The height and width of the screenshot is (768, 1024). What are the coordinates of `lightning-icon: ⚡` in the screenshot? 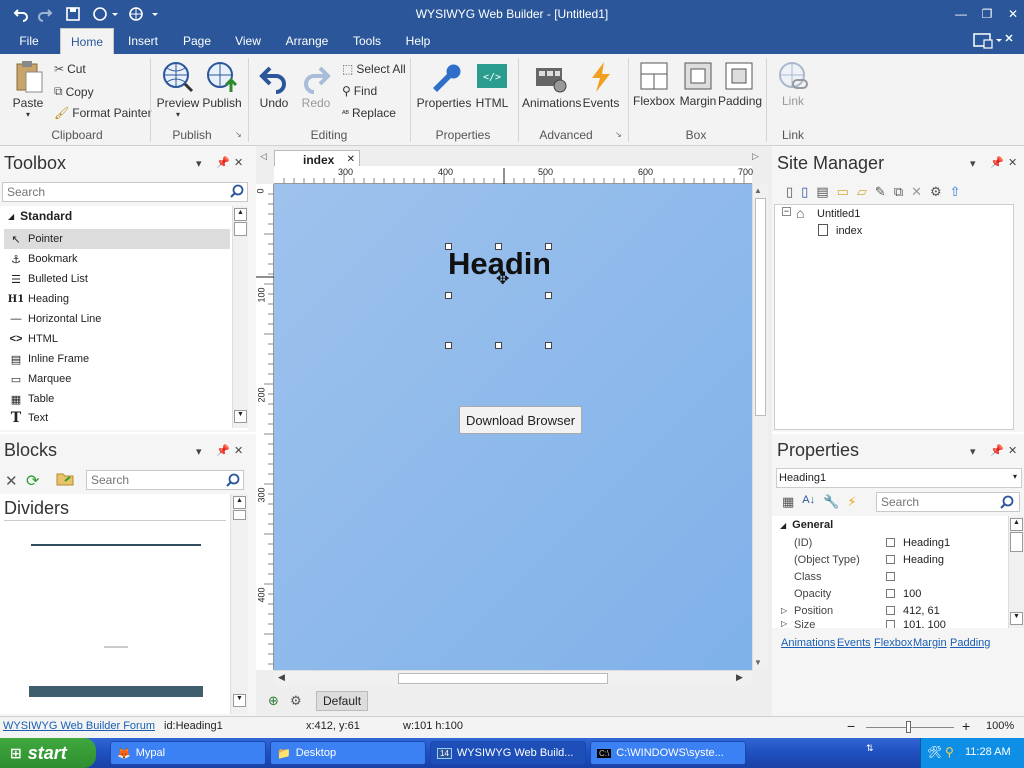 It's located at (851, 502).